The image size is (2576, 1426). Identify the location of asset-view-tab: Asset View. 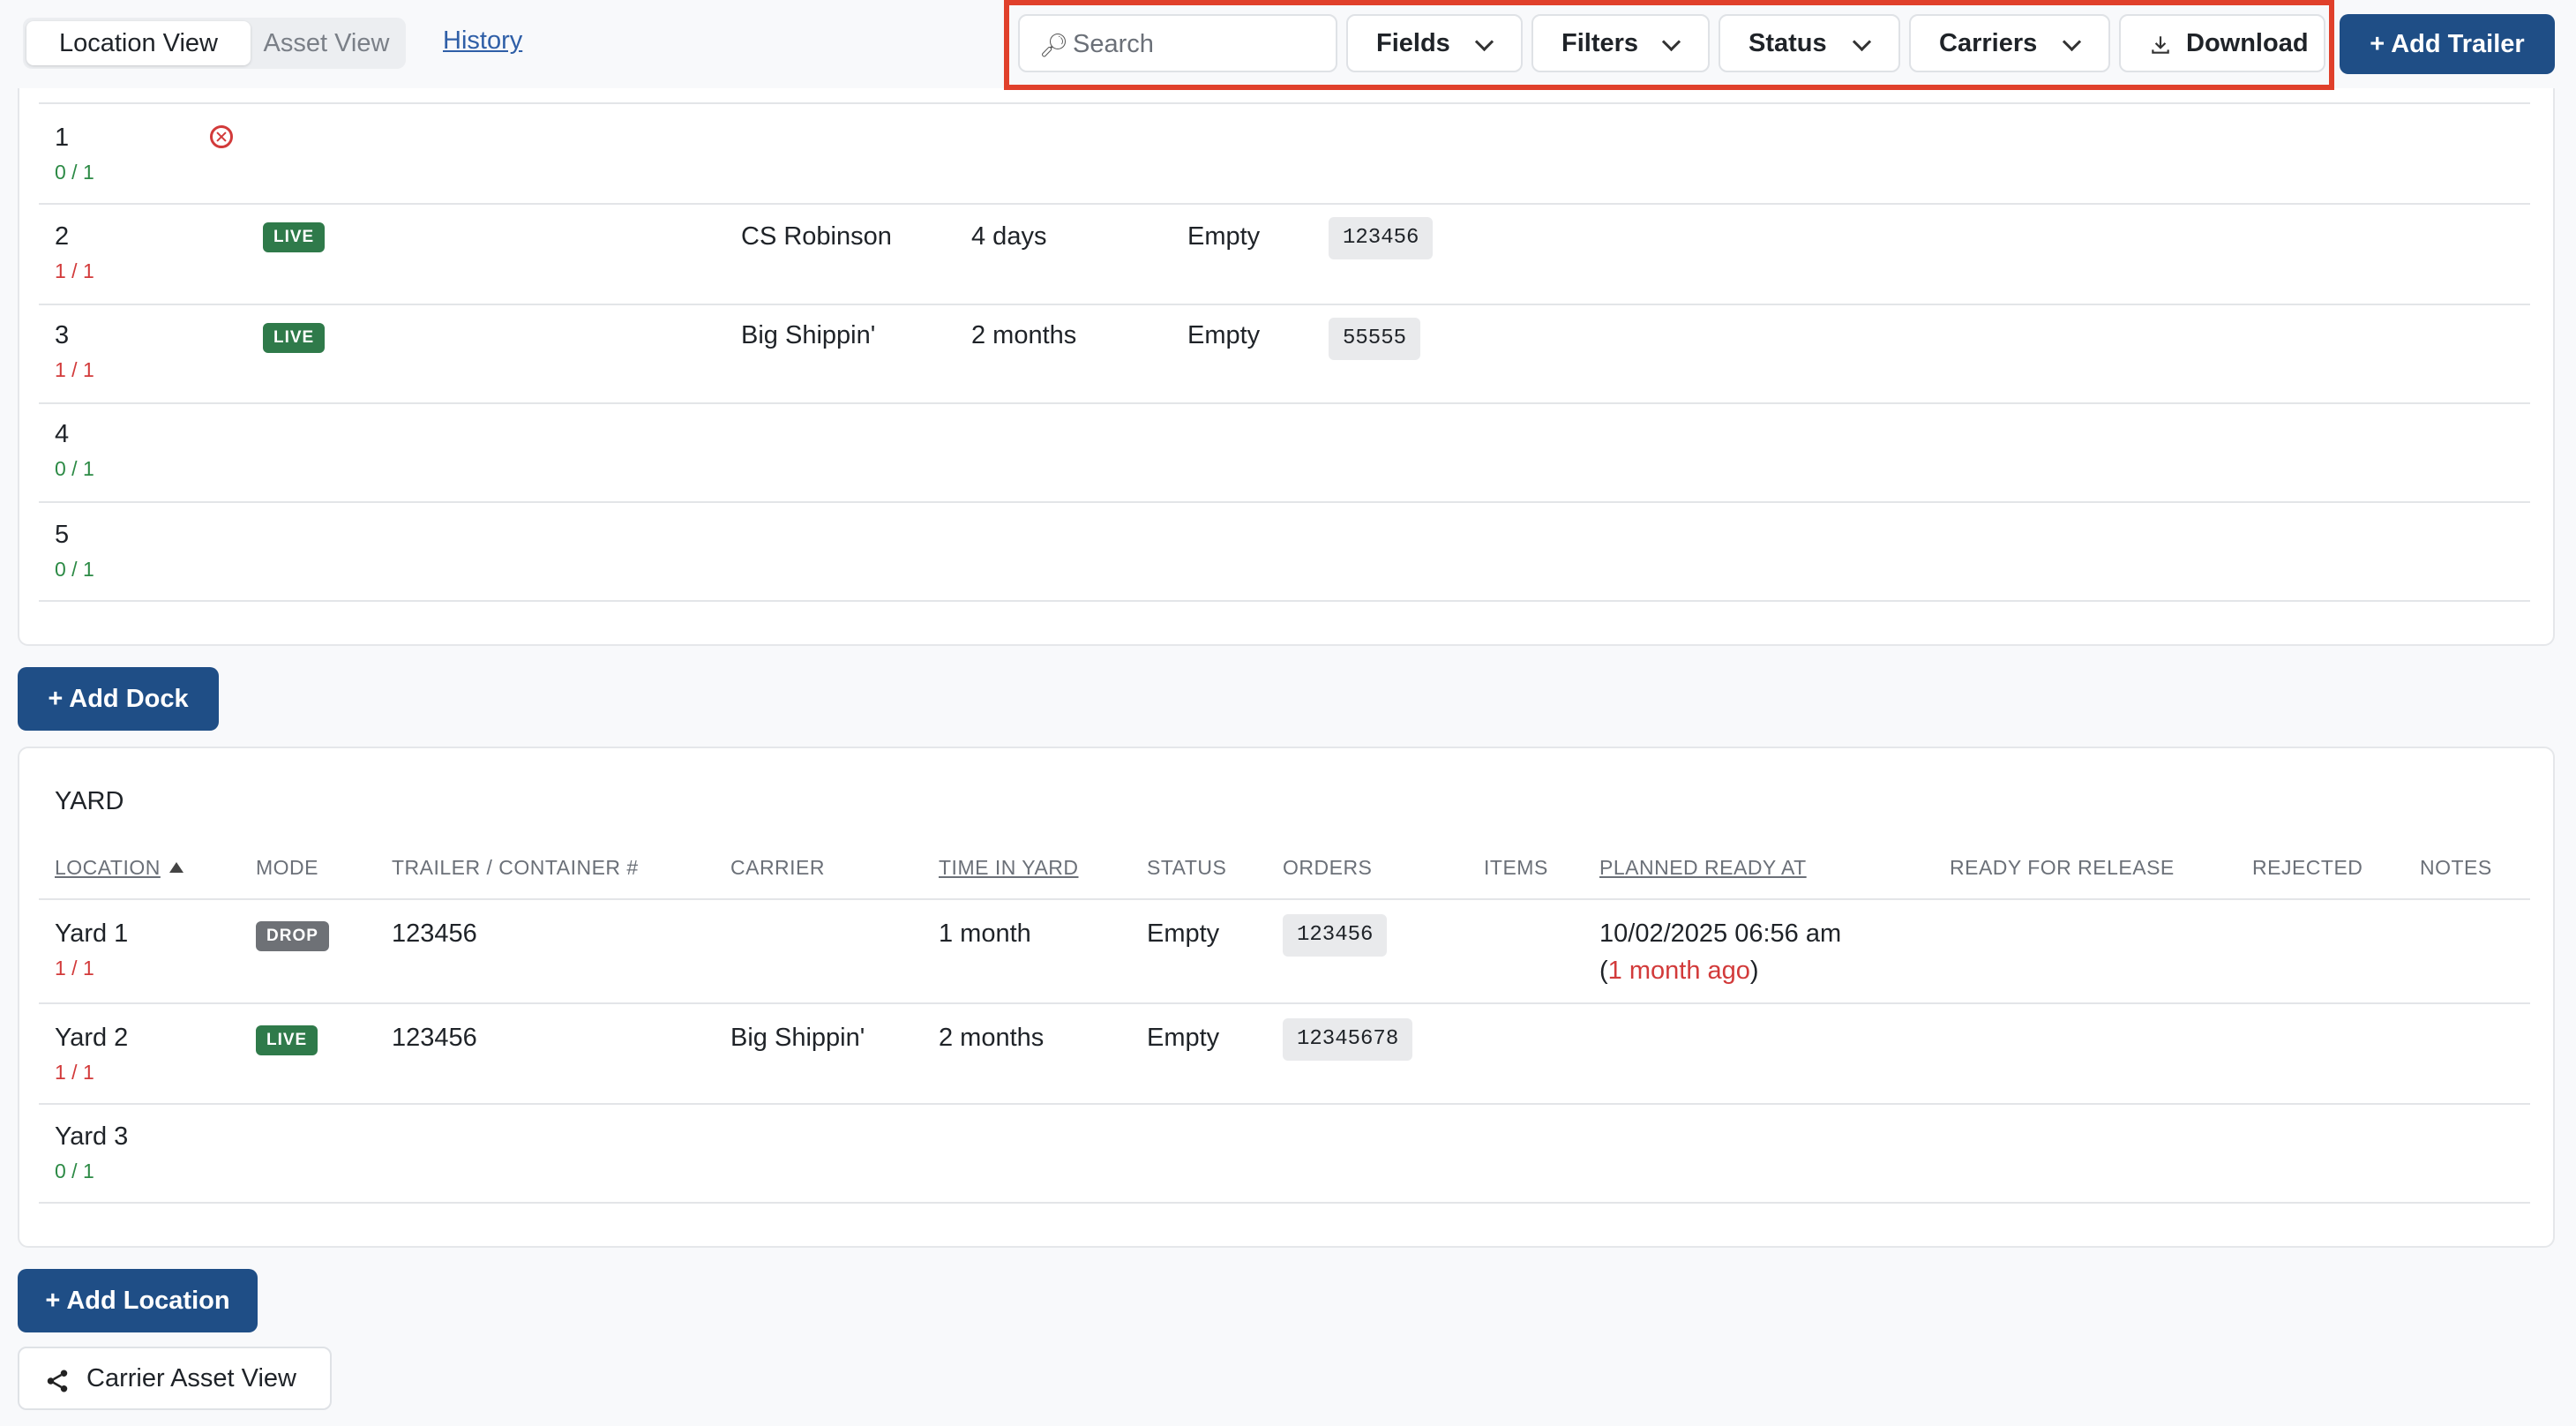
(327, 43).